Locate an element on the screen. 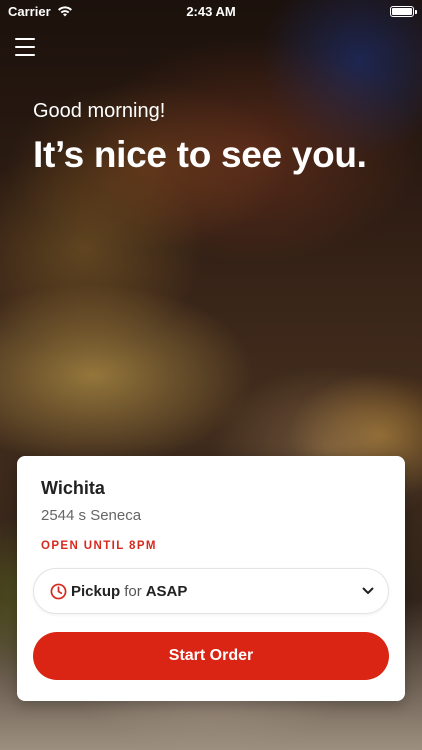 The image size is (422, 750). status-time: 2:43 AM is located at coordinates (211, 11).